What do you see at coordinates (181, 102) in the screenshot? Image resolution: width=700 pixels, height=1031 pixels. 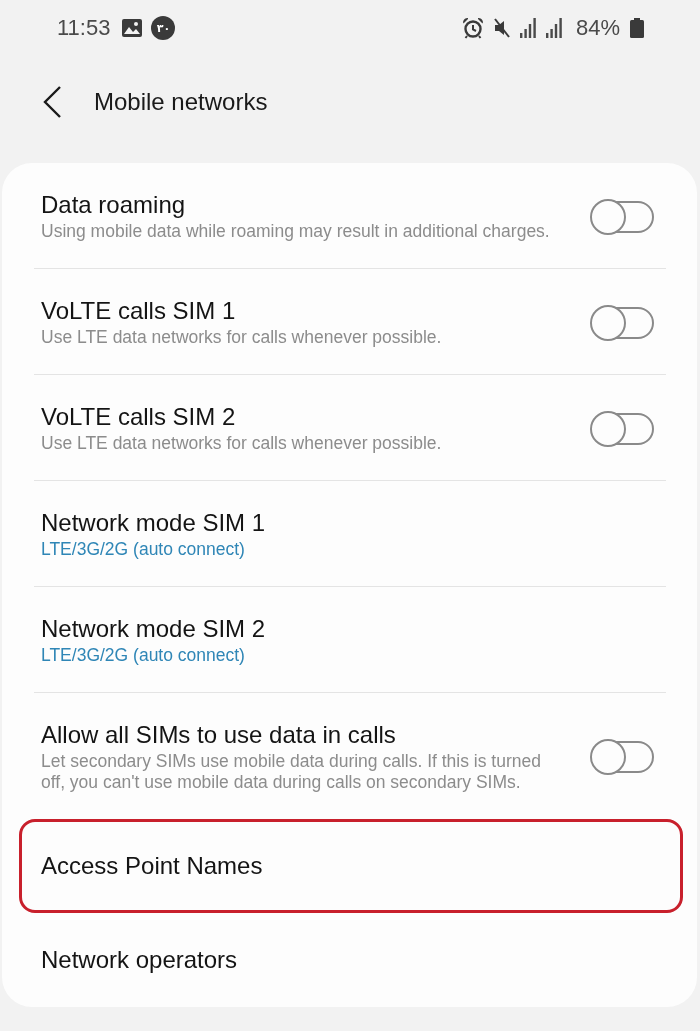 I see `page-title: Mobile networks` at bounding box center [181, 102].